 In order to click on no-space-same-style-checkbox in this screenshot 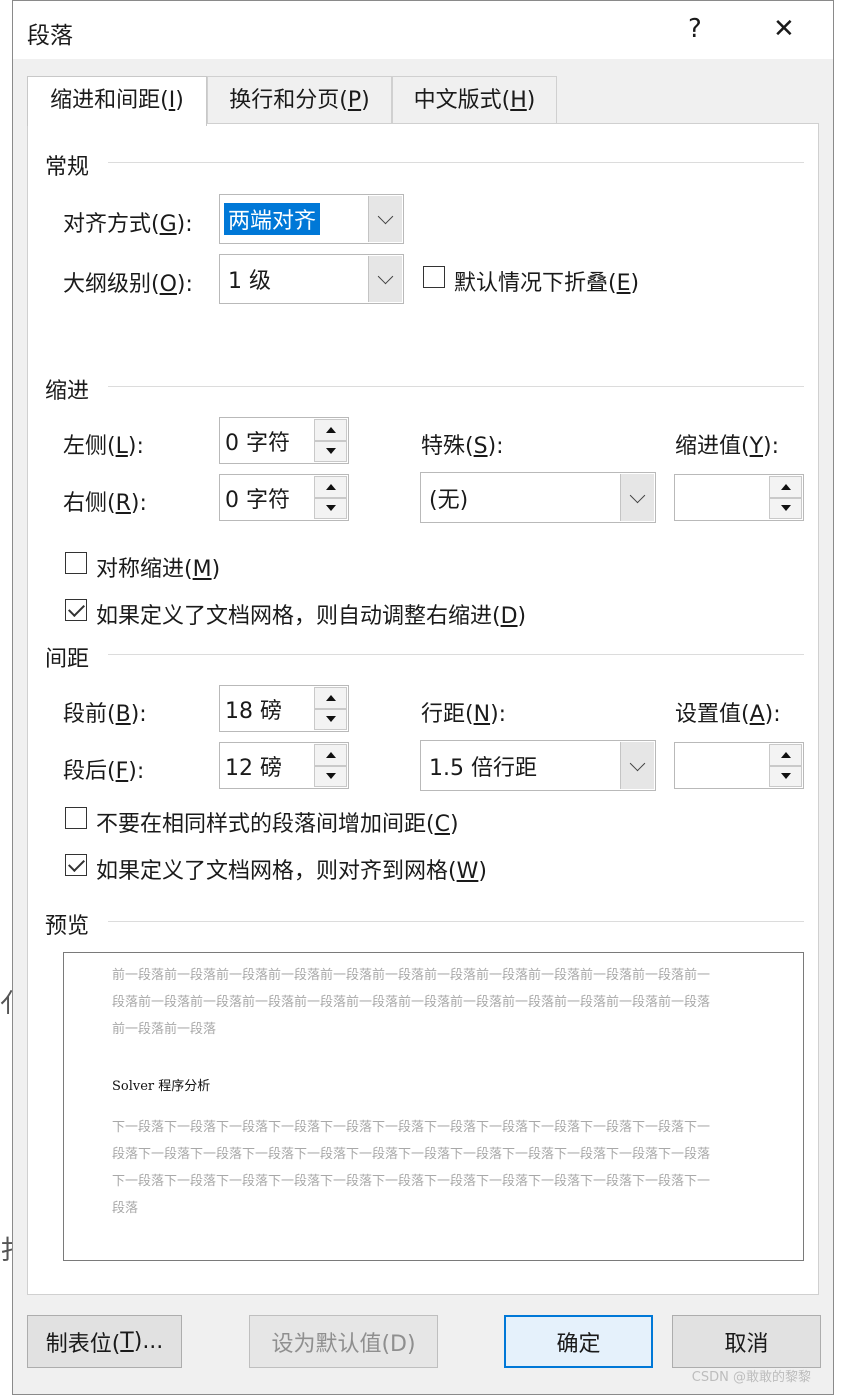, I will do `click(76, 818)`.